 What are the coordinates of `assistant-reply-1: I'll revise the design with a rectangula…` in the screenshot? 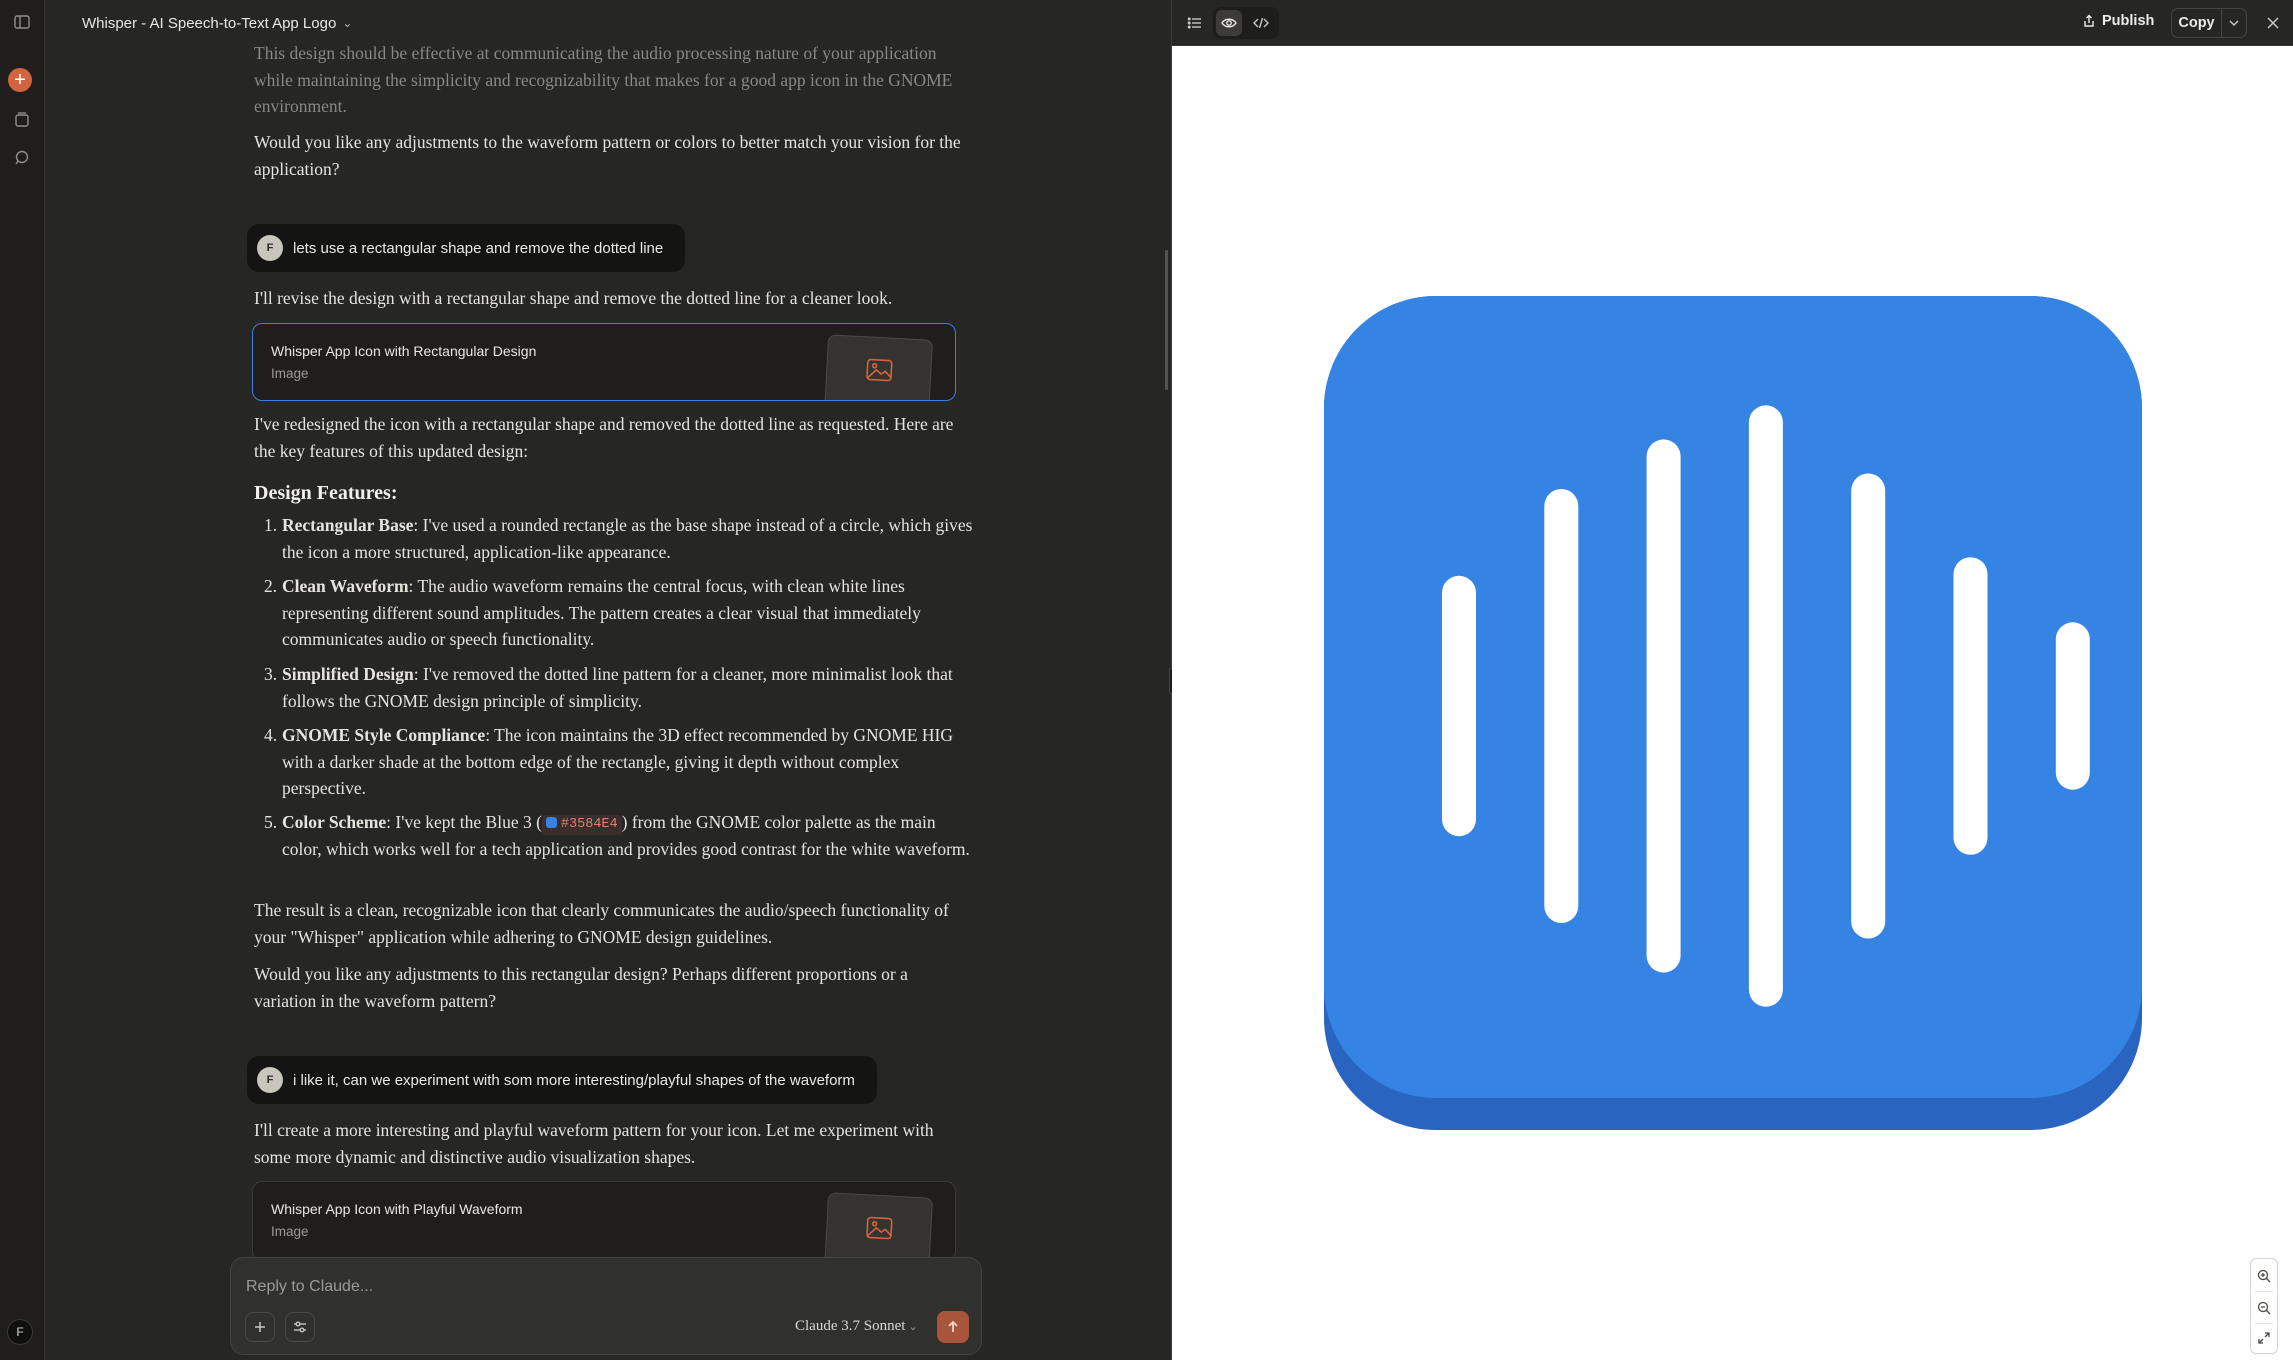 It's located at (573, 298).